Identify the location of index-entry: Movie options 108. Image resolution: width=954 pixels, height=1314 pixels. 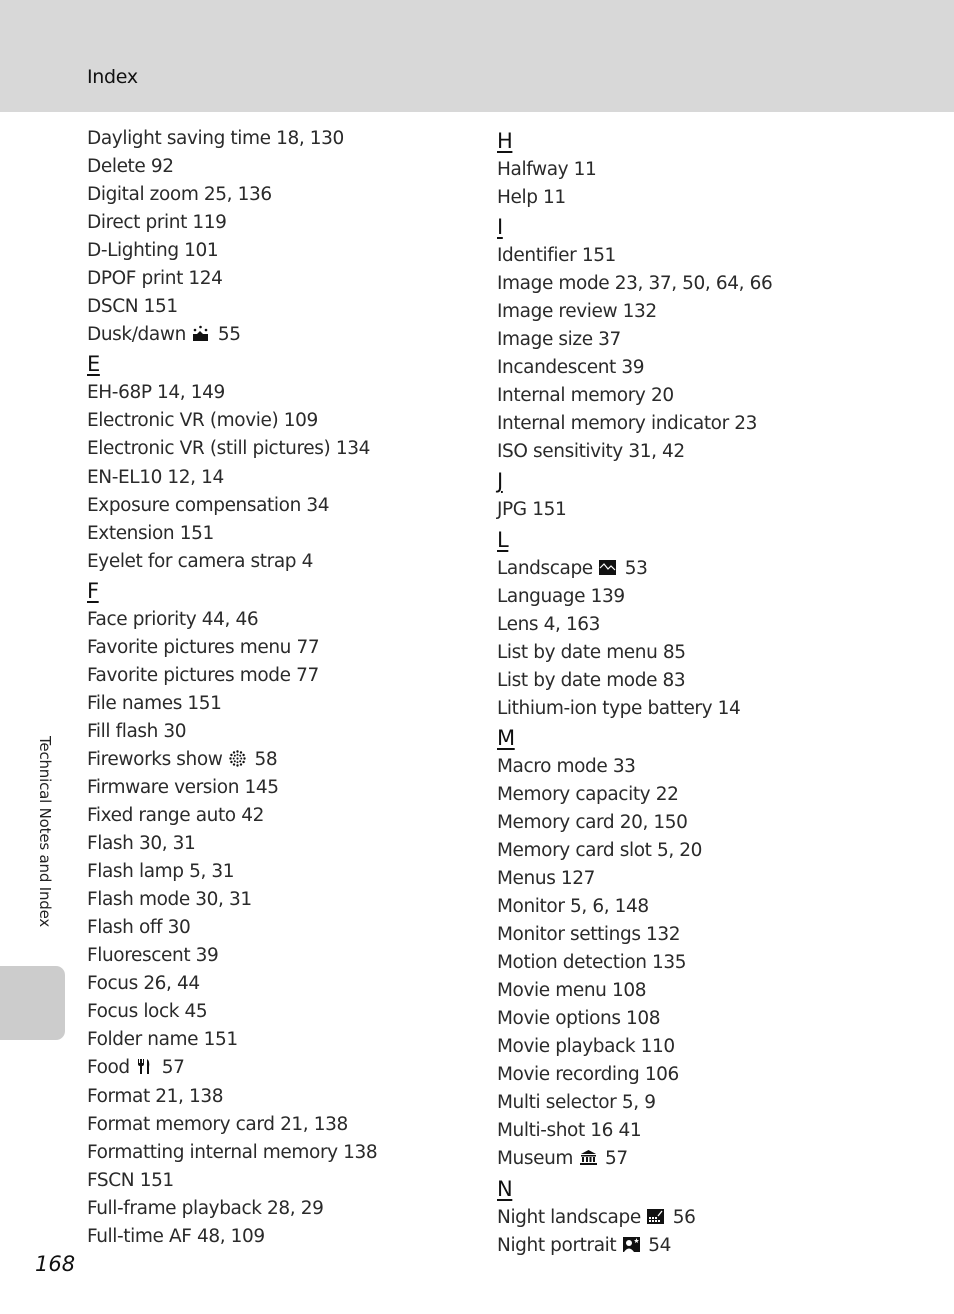
(634, 1019).